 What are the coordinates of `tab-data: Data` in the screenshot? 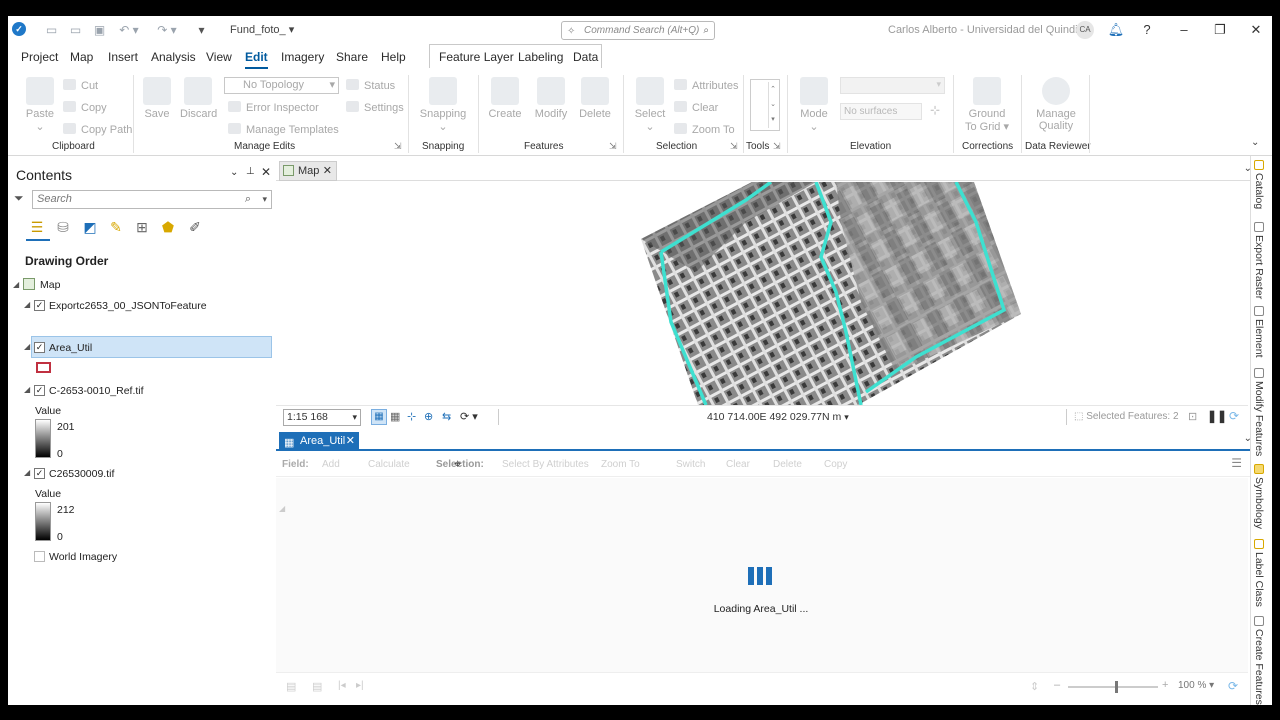 It's located at (585, 57).